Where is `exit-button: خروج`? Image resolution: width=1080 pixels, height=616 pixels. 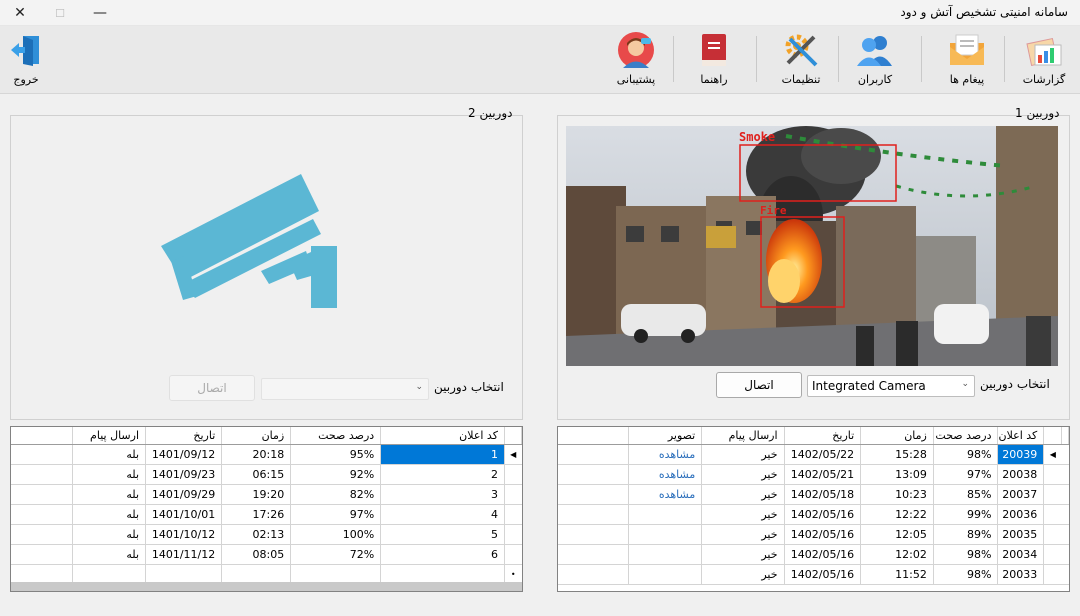 exit-button: خروج is located at coordinates (26, 60).